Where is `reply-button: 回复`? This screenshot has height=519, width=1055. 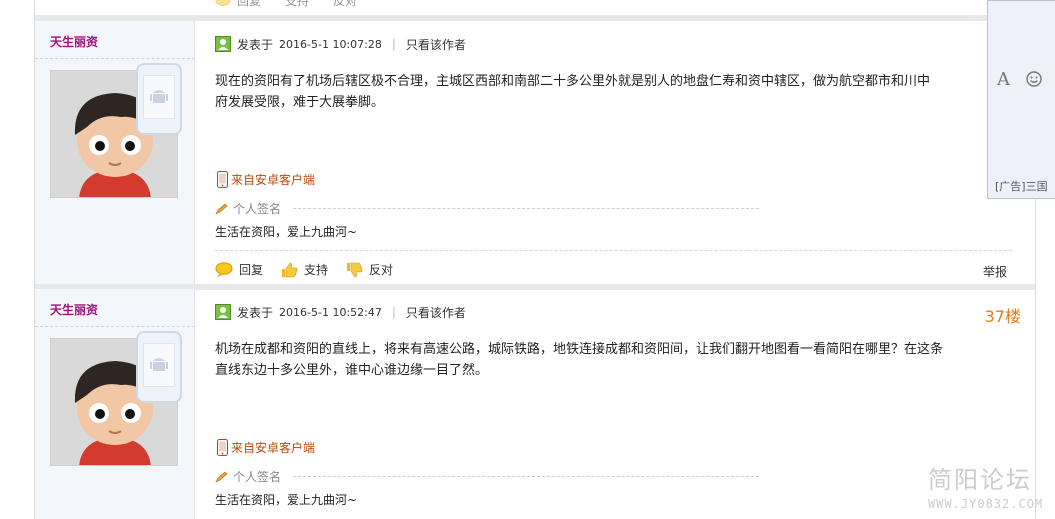
reply-button: 回复 is located at coordinates (239, 269).